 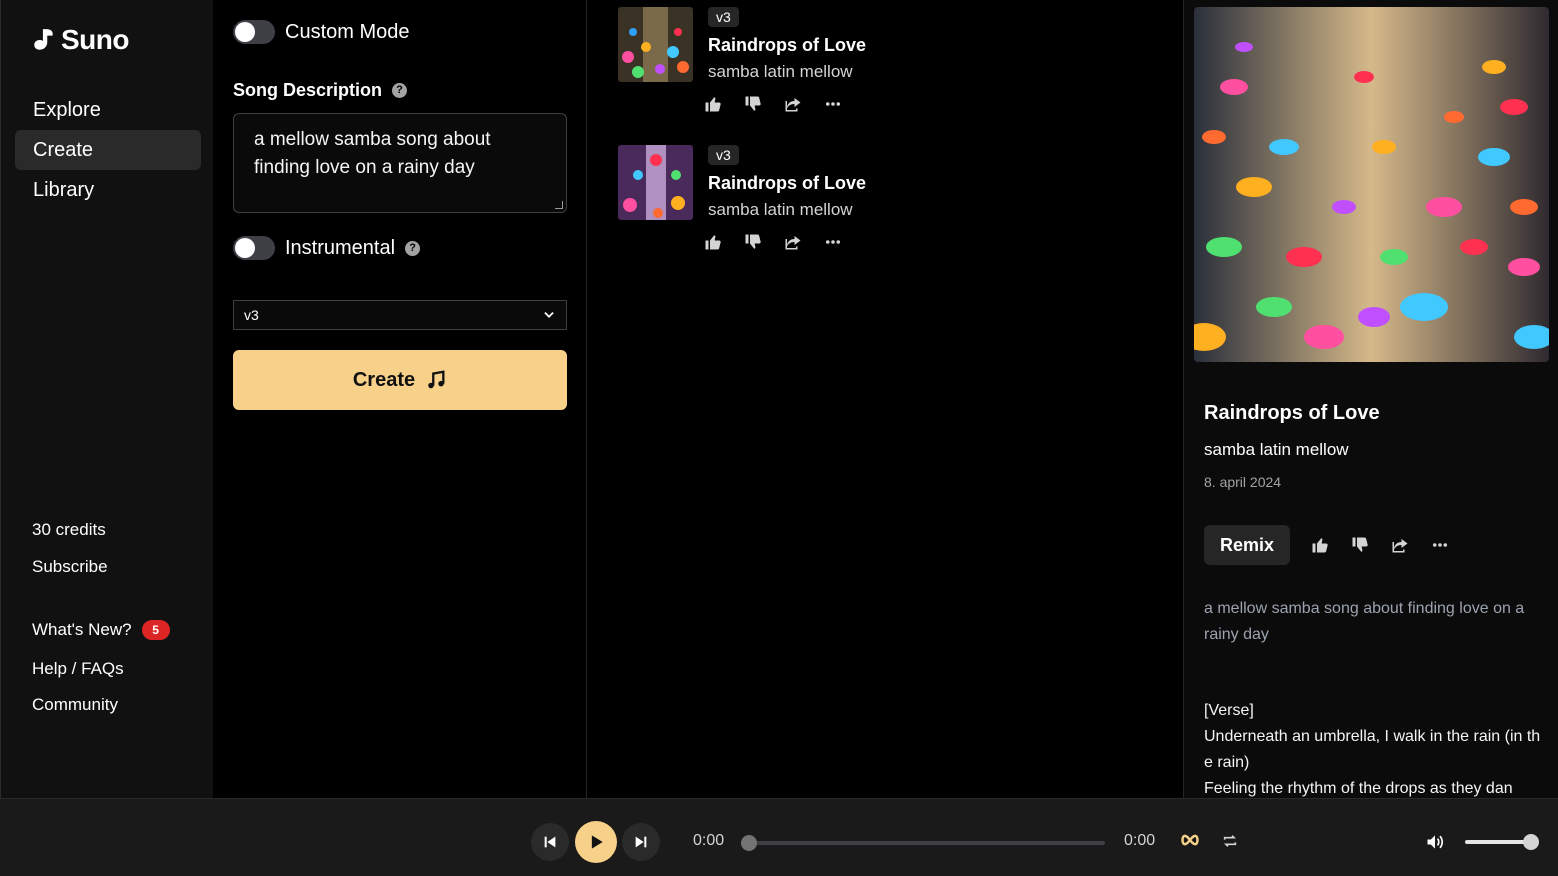 What do you see at coordinates (749, 843) in the screenshot?
I see `progress-handle` at bounding box center [749, 843].